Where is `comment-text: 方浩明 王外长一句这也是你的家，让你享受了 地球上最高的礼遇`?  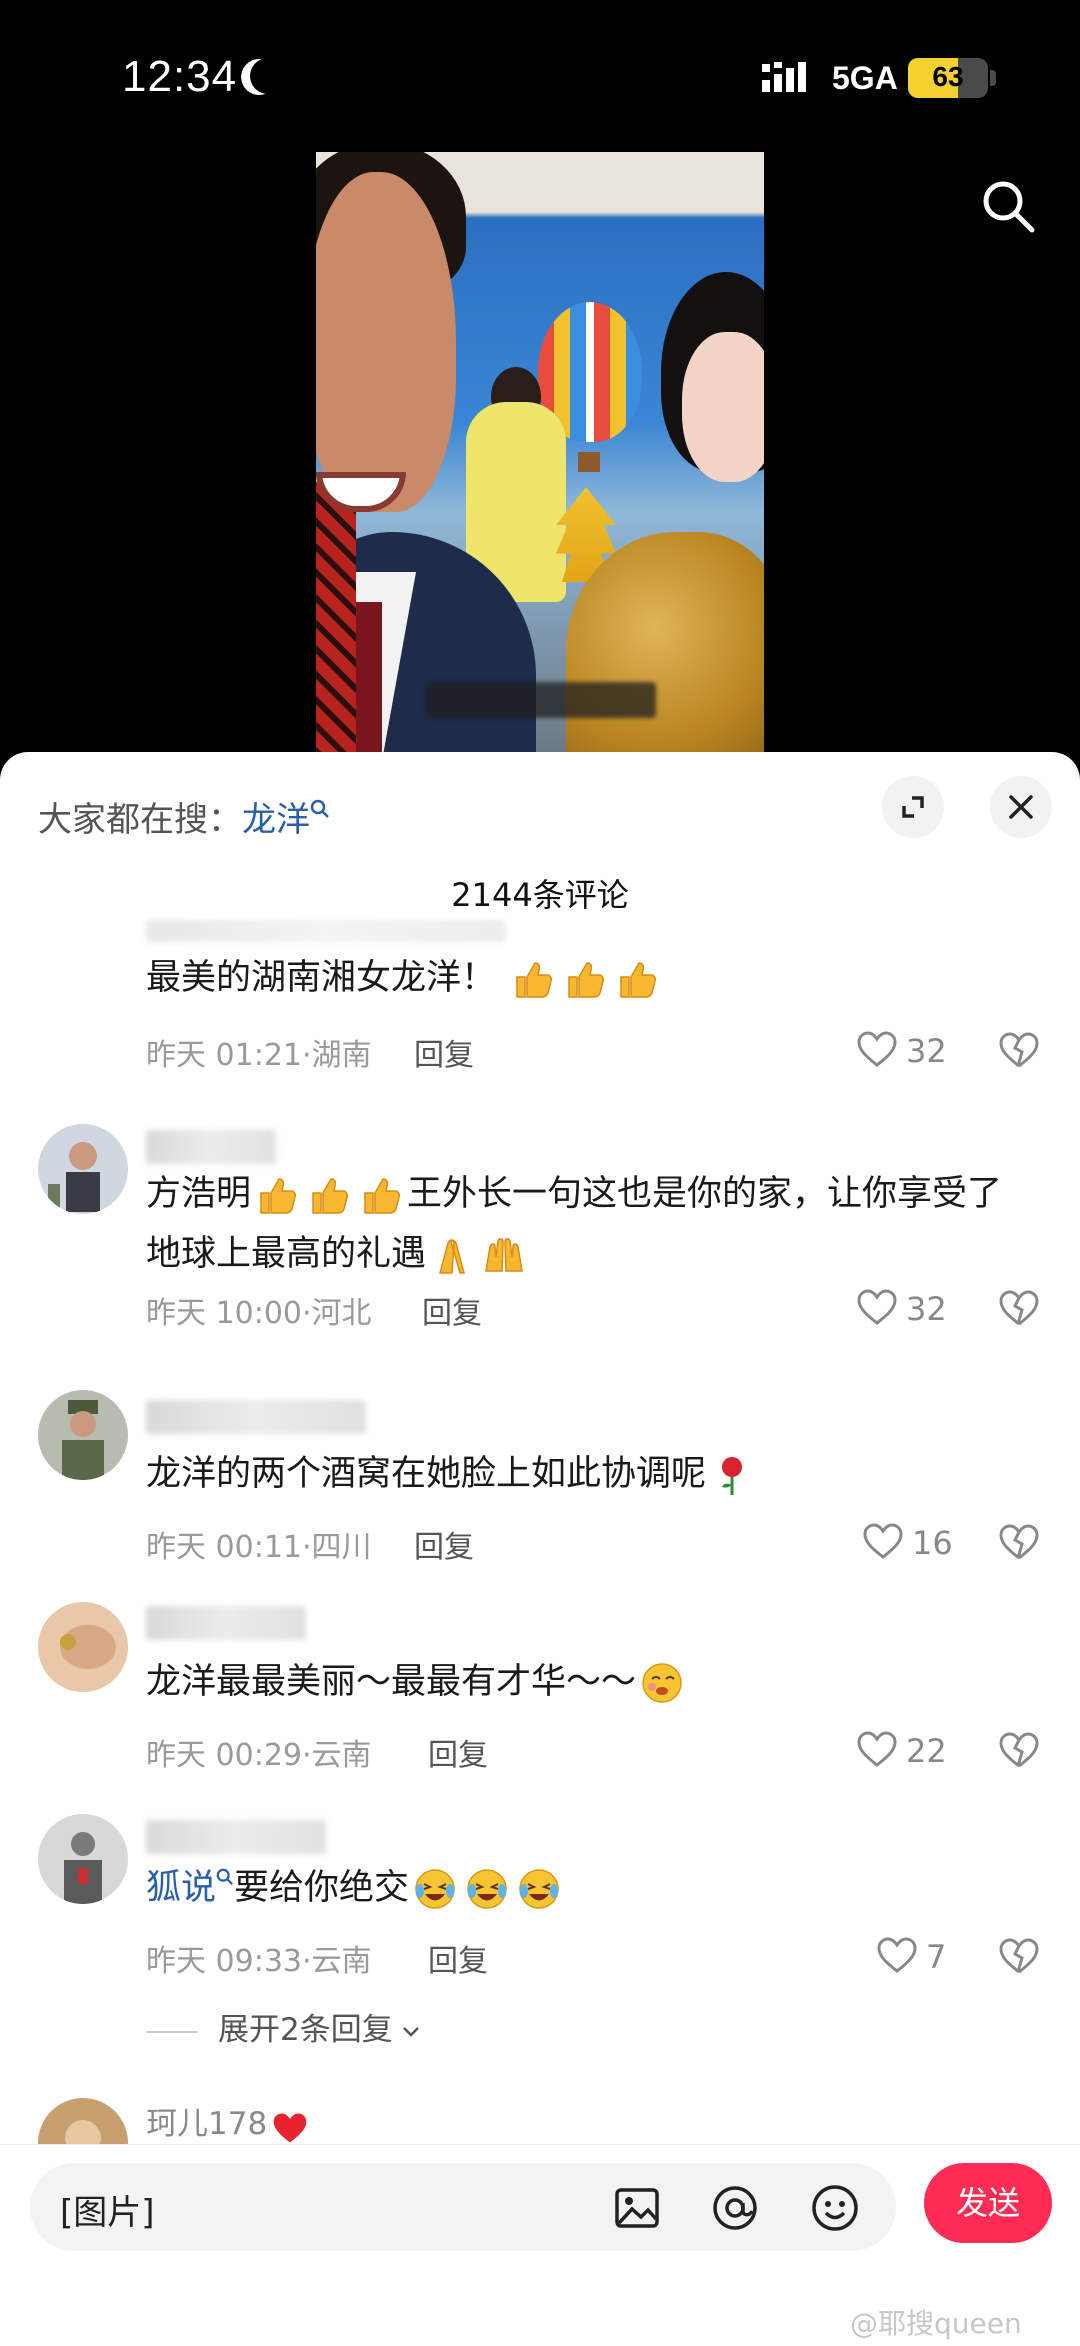
comment-text: 方浩明 王外长一句这也是你的家，让你享受了 地球上最高的礼遇 is located at coordinates (596, 1224).